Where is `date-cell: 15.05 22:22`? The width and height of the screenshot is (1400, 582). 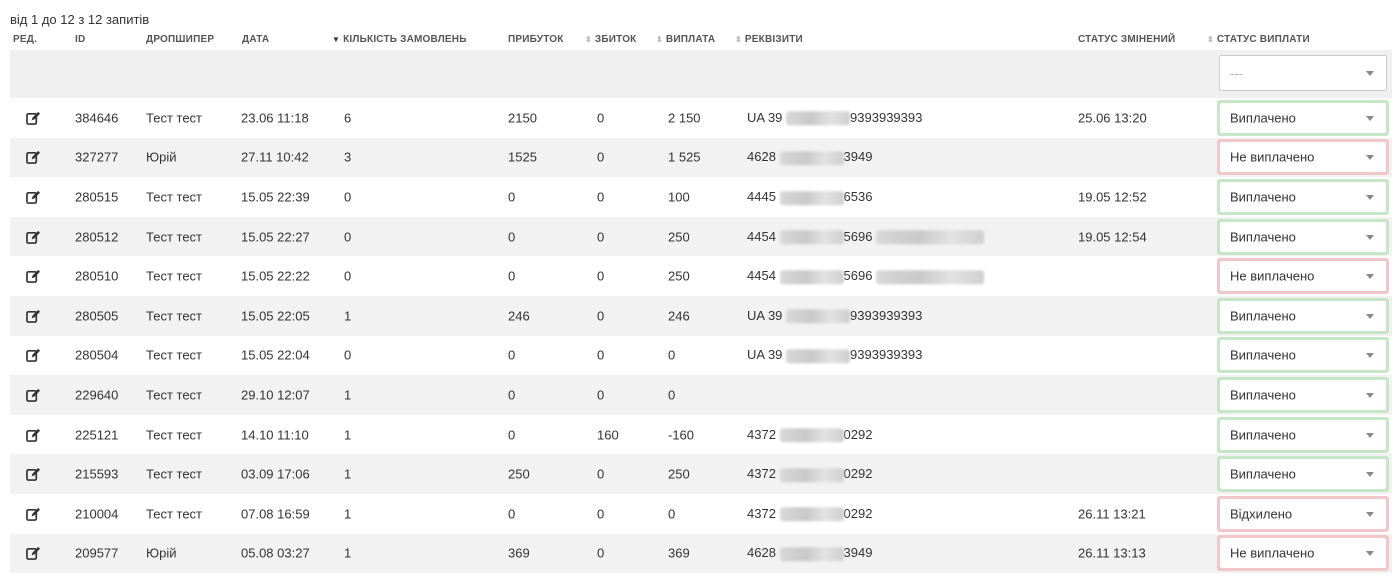 date-cell: 15.05 22:22 is located at coordinates (275, 276).